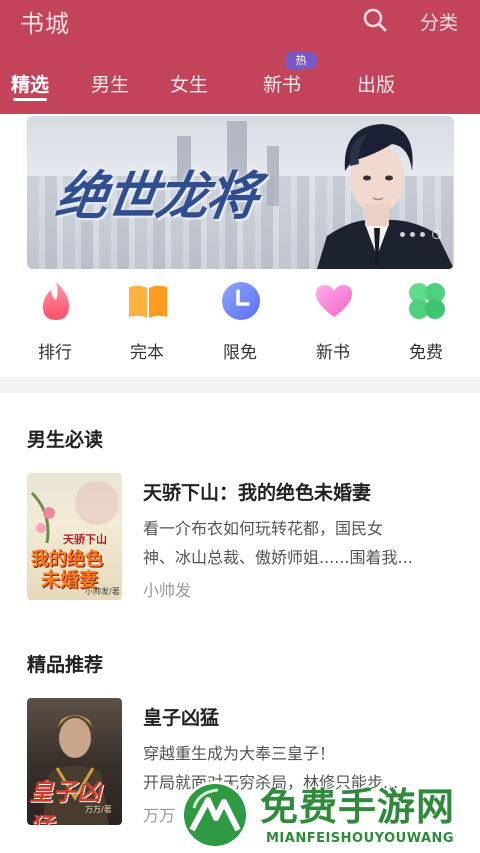 This screenshot has height=853, width=480. Describe the element at coordinates (65, 801) in the screenshot. I see `cover-title: 皇子凶猛` at that location.